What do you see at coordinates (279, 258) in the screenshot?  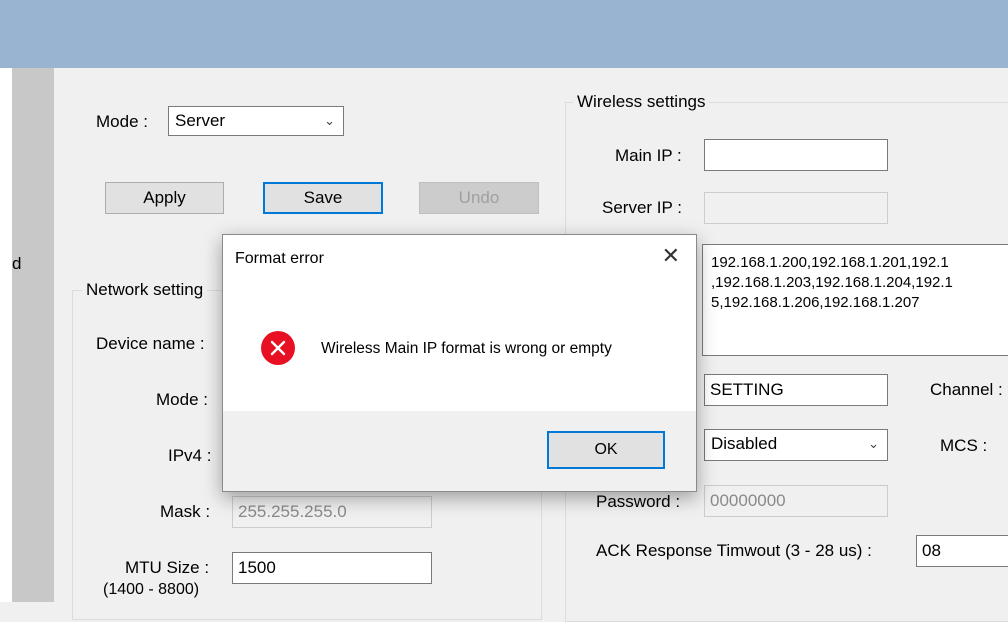 I see `dialog-title: Format error` at bounding box center [279, 258].